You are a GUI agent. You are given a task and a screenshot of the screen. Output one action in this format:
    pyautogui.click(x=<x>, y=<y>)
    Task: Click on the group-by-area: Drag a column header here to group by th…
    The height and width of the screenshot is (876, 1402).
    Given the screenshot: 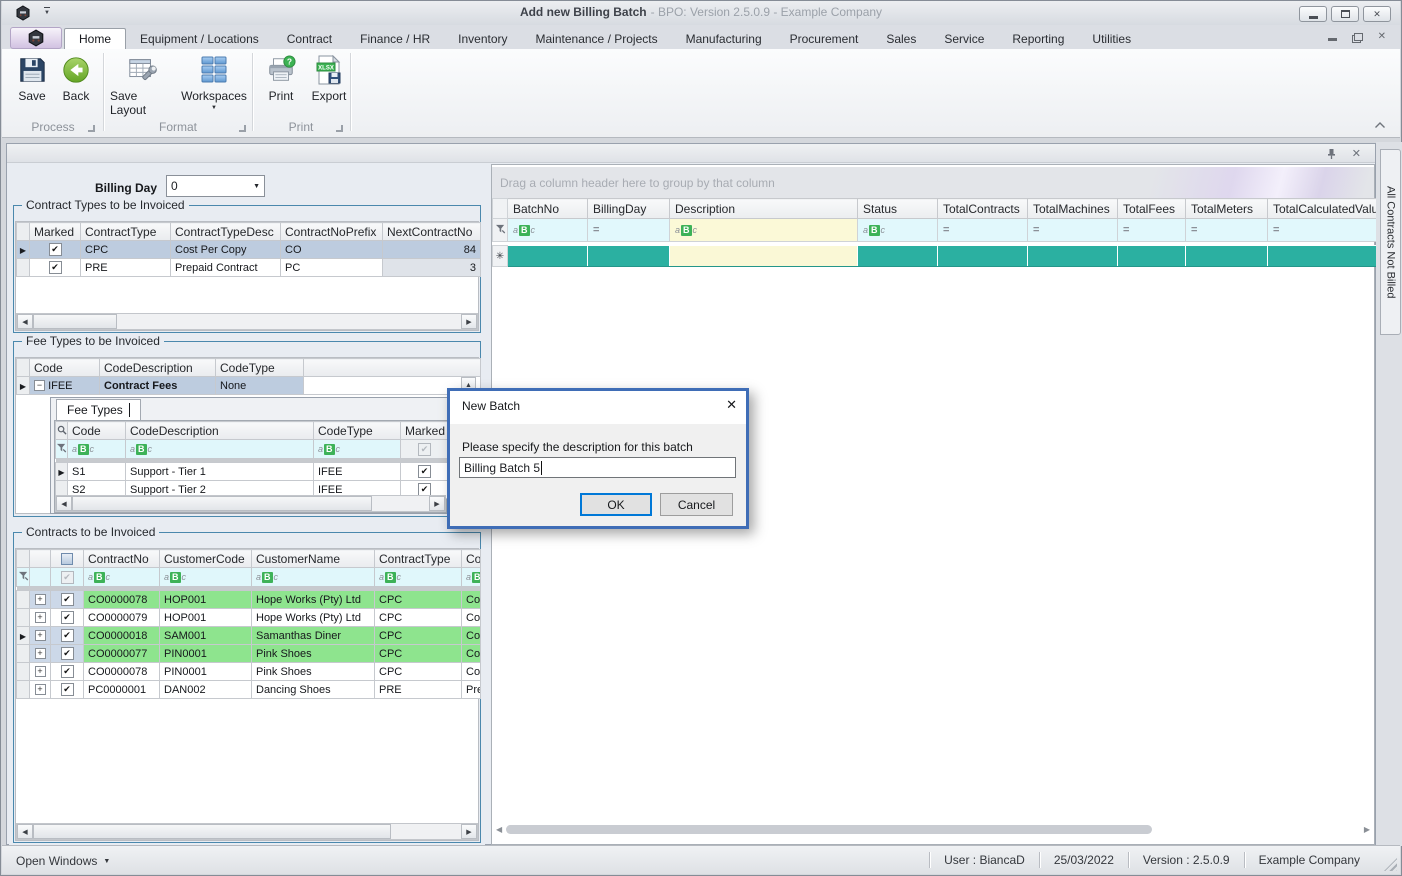 What is the action you would take?
    pyautogui.click(x=933, y=182)
    